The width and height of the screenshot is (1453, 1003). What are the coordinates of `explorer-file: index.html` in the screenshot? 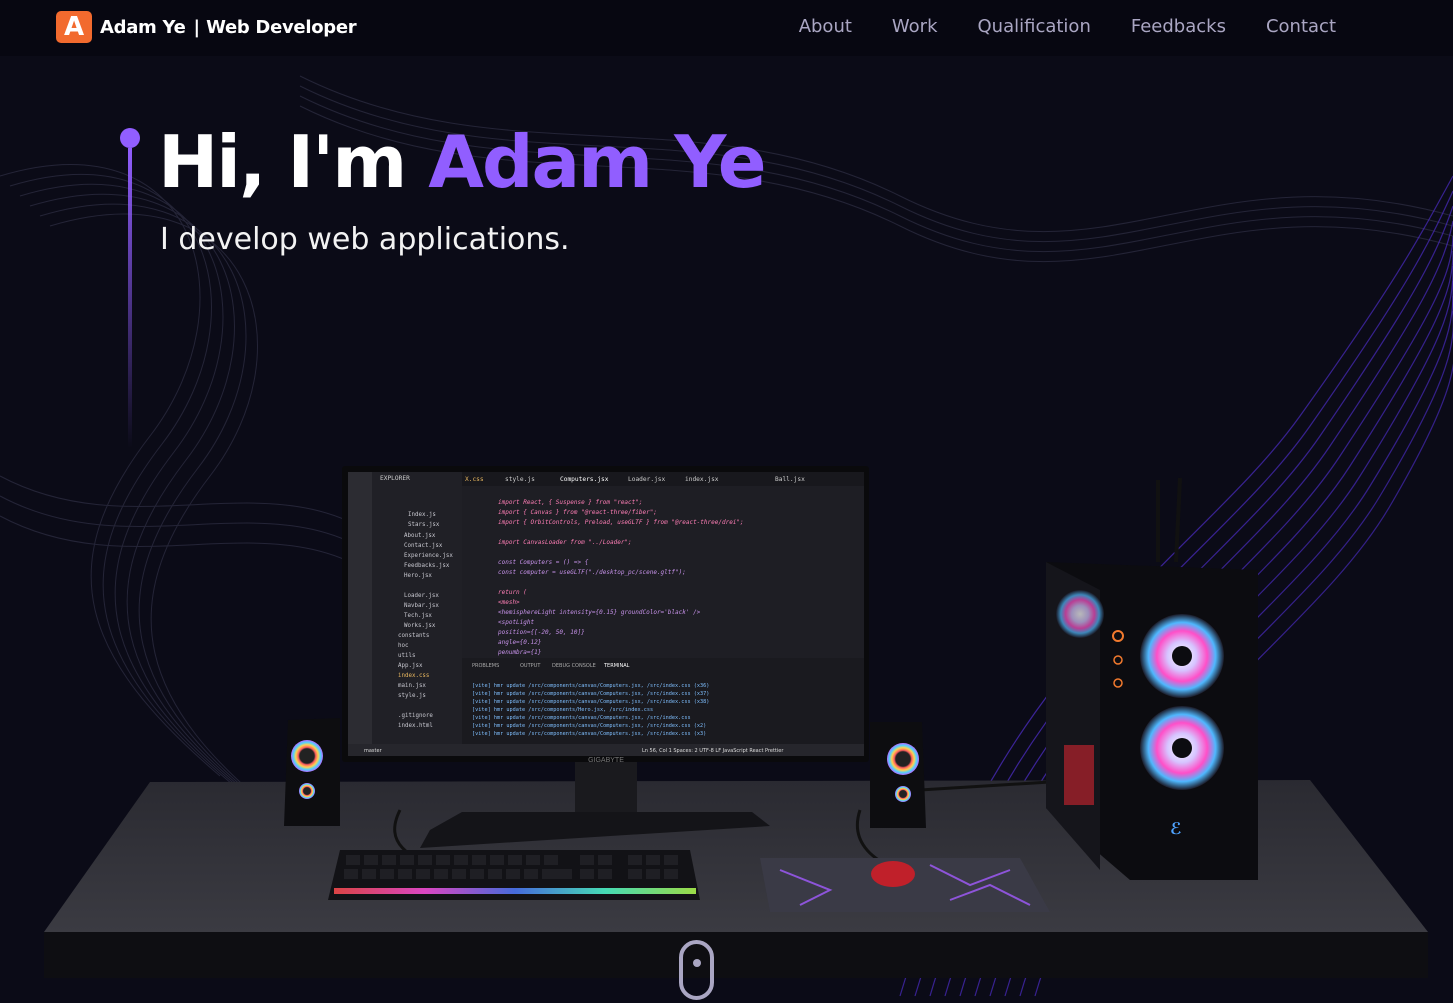 It's located at (415, 726).